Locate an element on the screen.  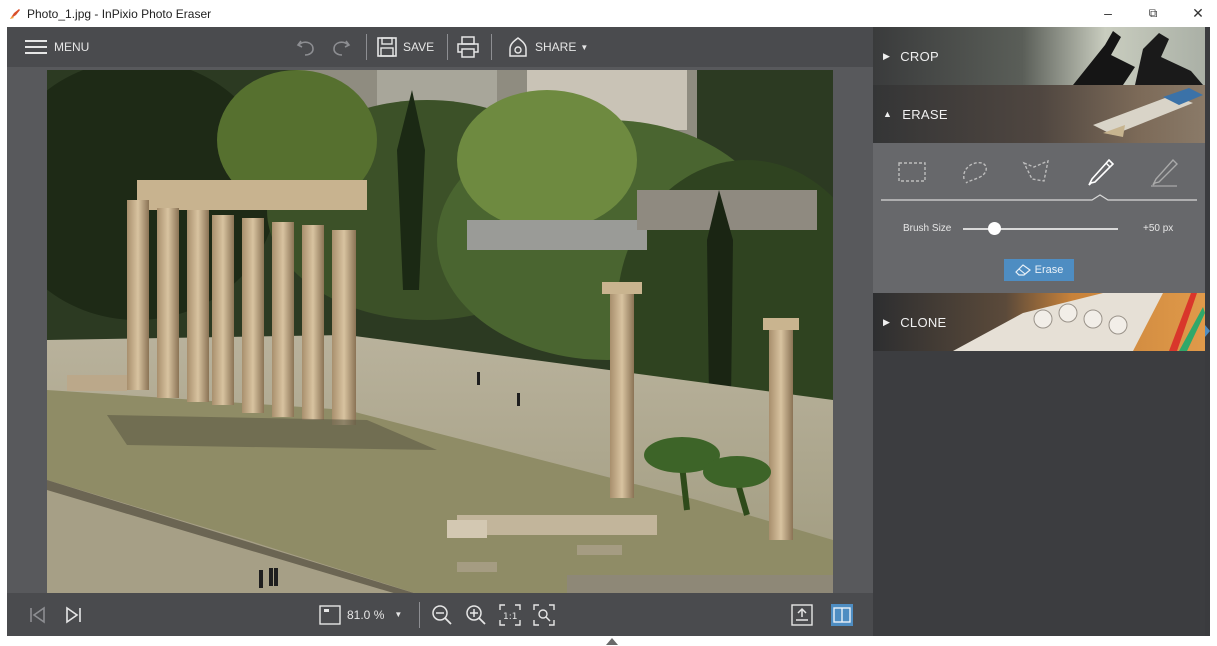
tool-indicator-line is located at coordinates (1039, 197).